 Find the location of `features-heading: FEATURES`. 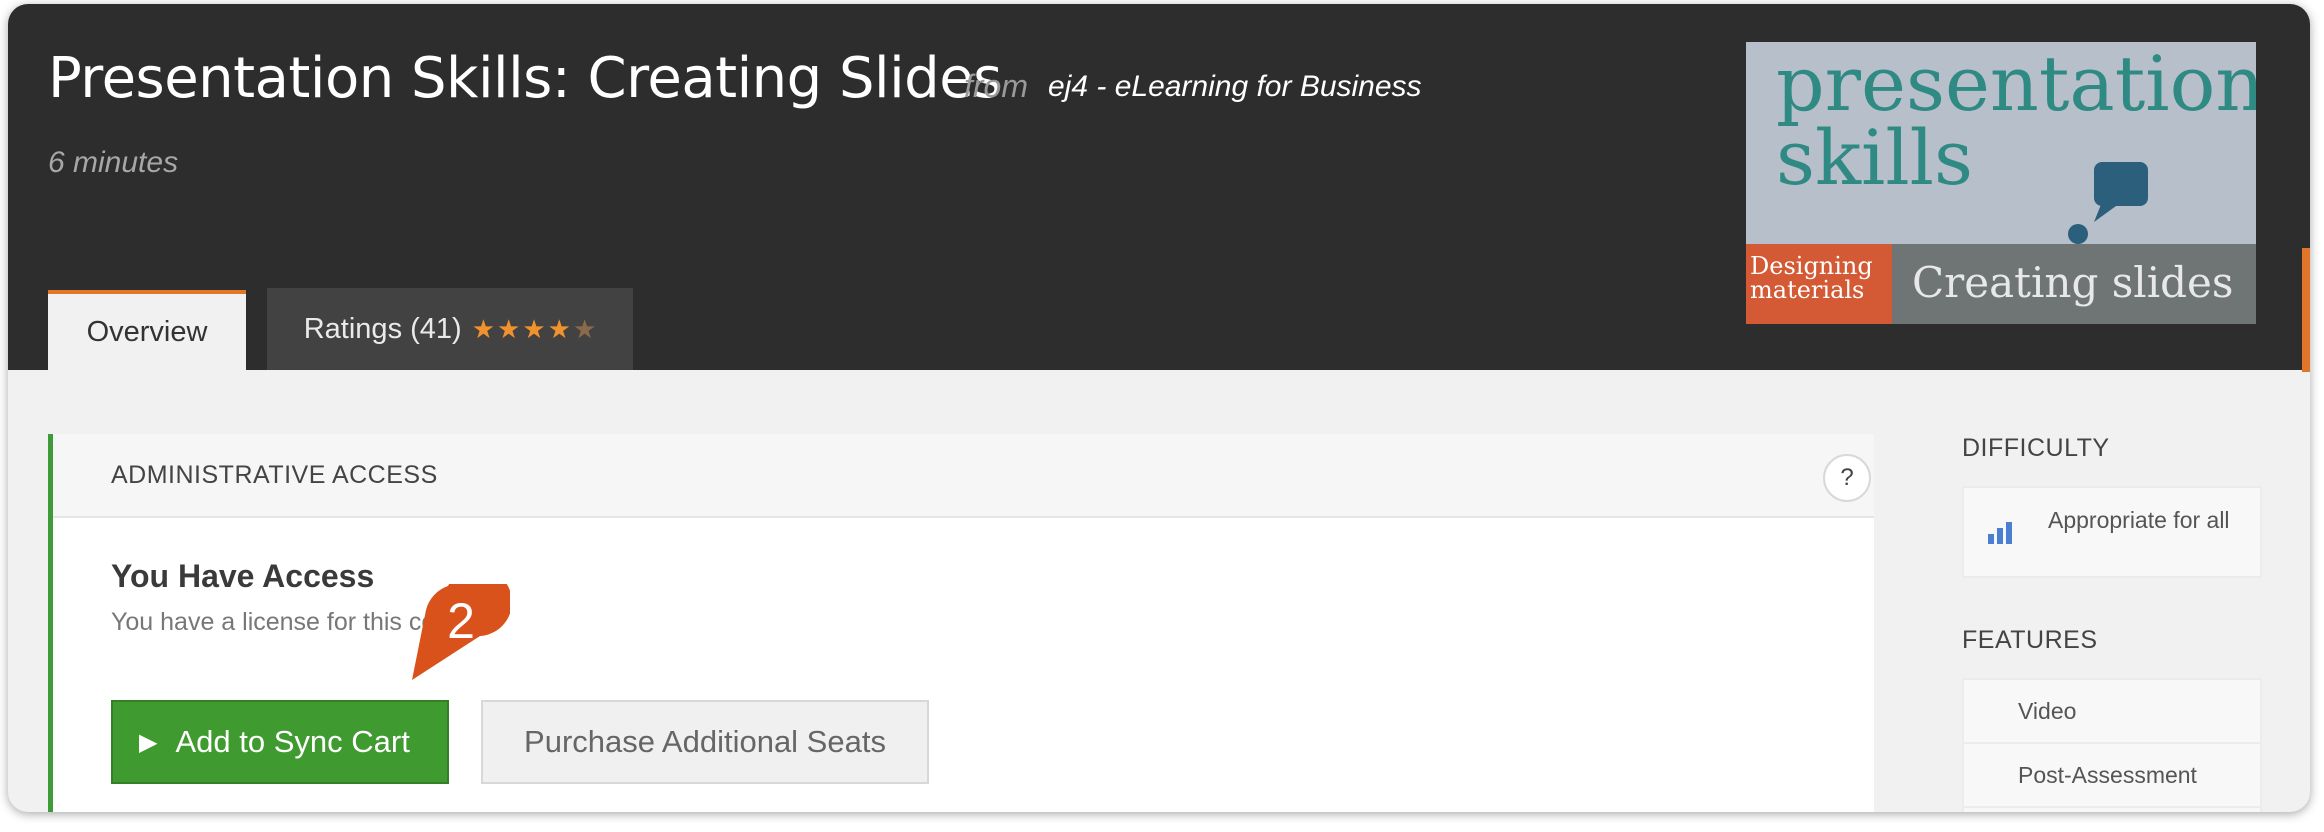

features-heading: FEATURES is located at coordinates (2030, 640).